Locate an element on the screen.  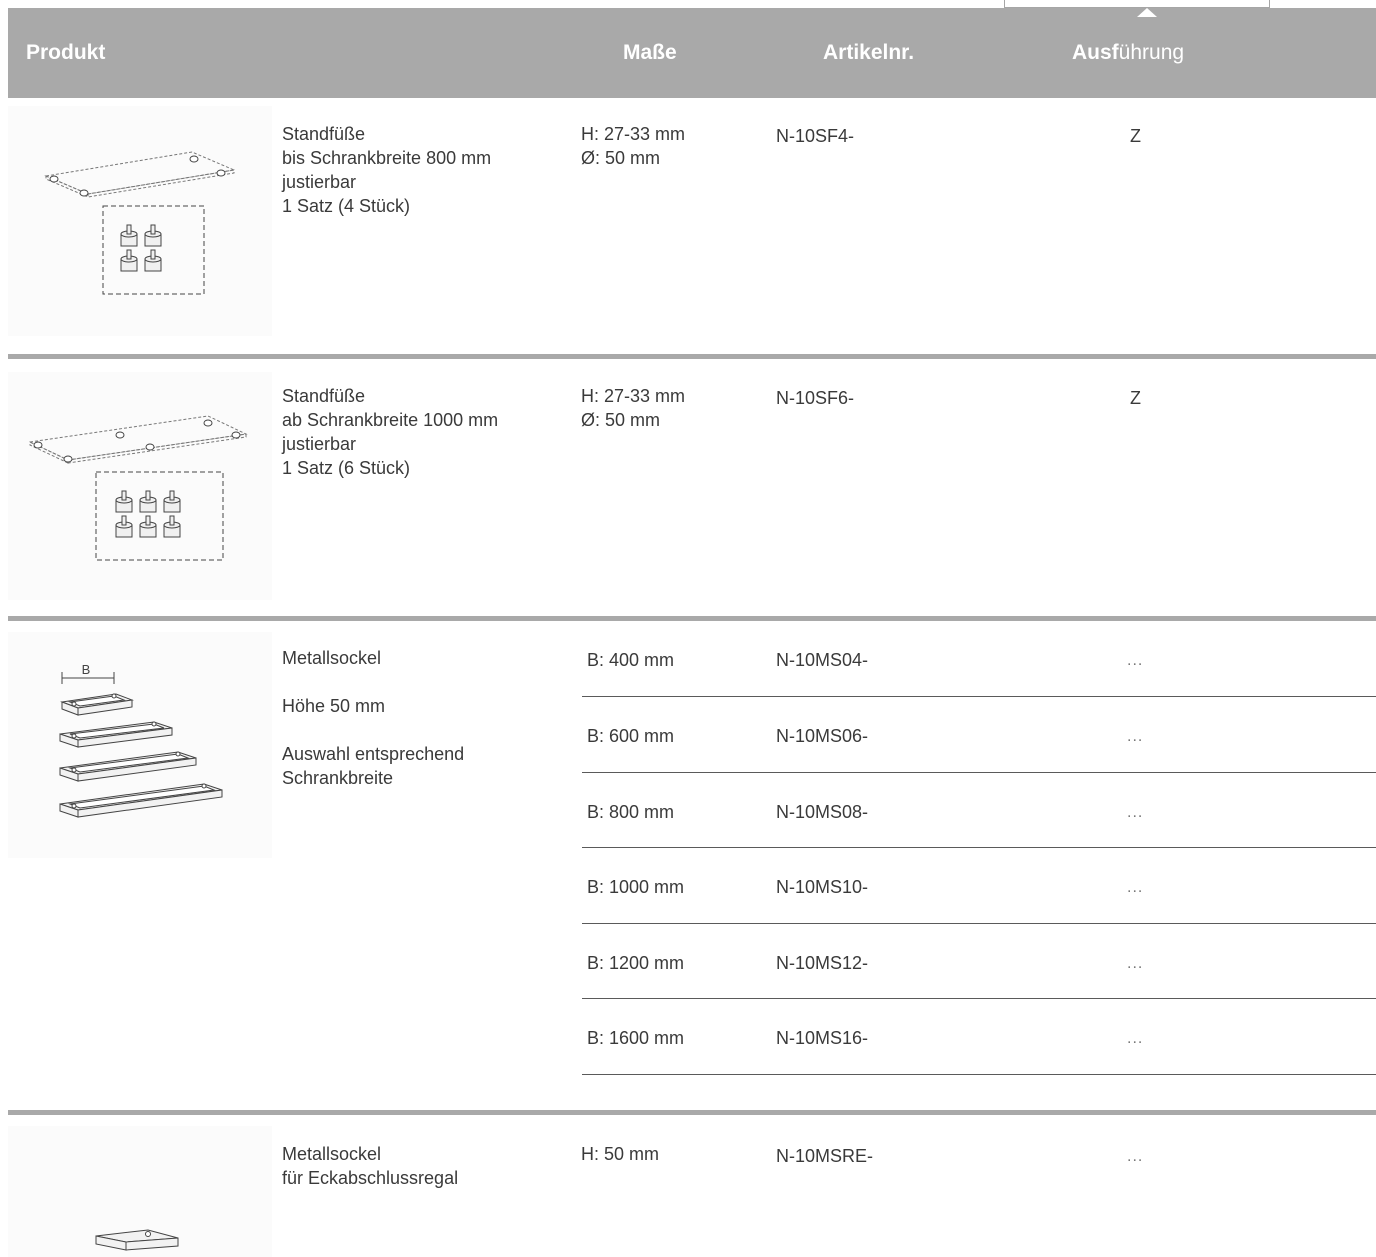
variant-article-number: N-10MS12- is located at coordinates (822, 963).